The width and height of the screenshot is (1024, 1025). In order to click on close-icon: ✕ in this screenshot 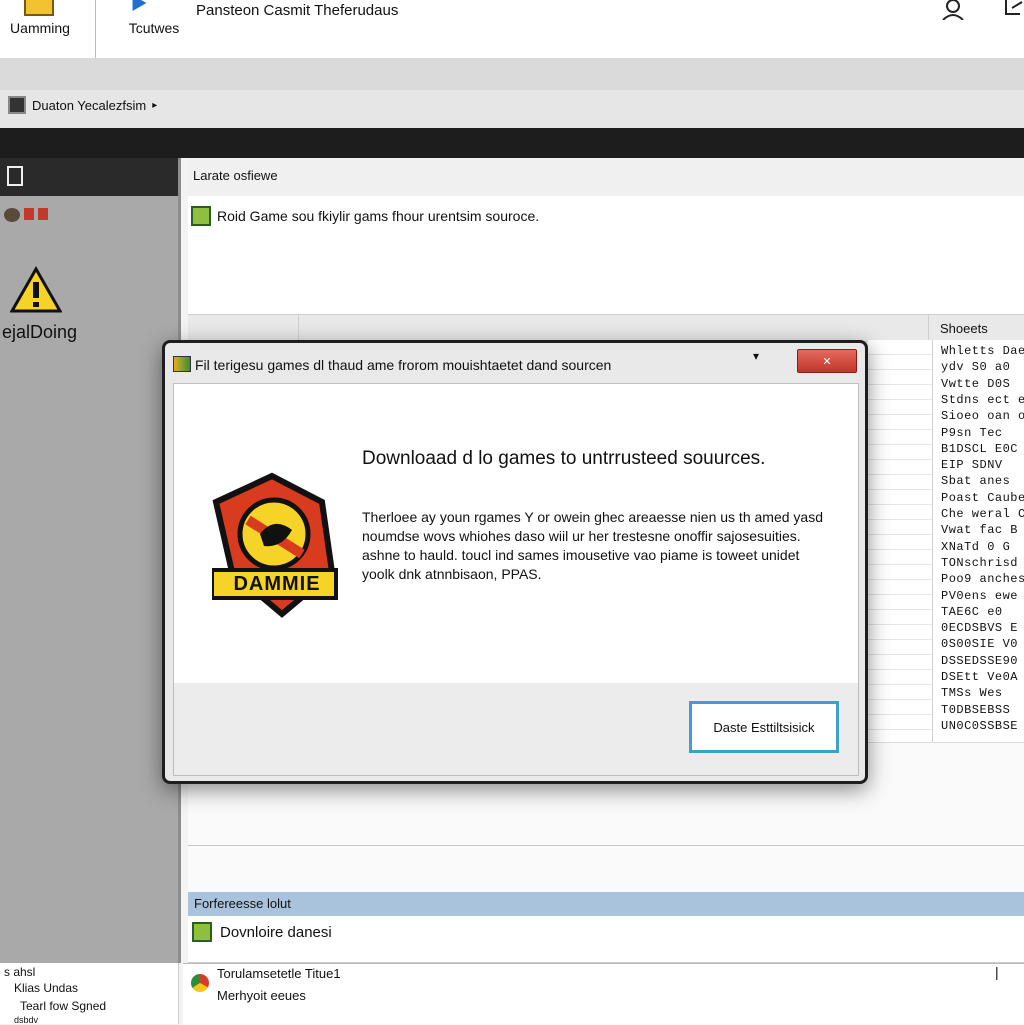, I will do `click(827, 361)`.